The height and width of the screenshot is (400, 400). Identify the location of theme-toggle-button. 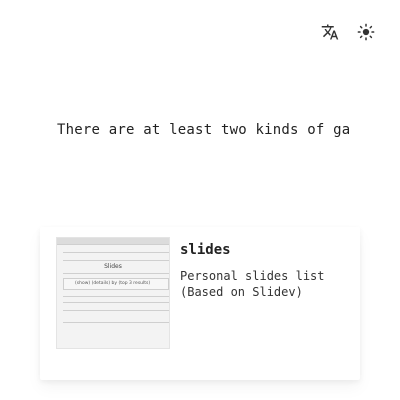
(366, 32).